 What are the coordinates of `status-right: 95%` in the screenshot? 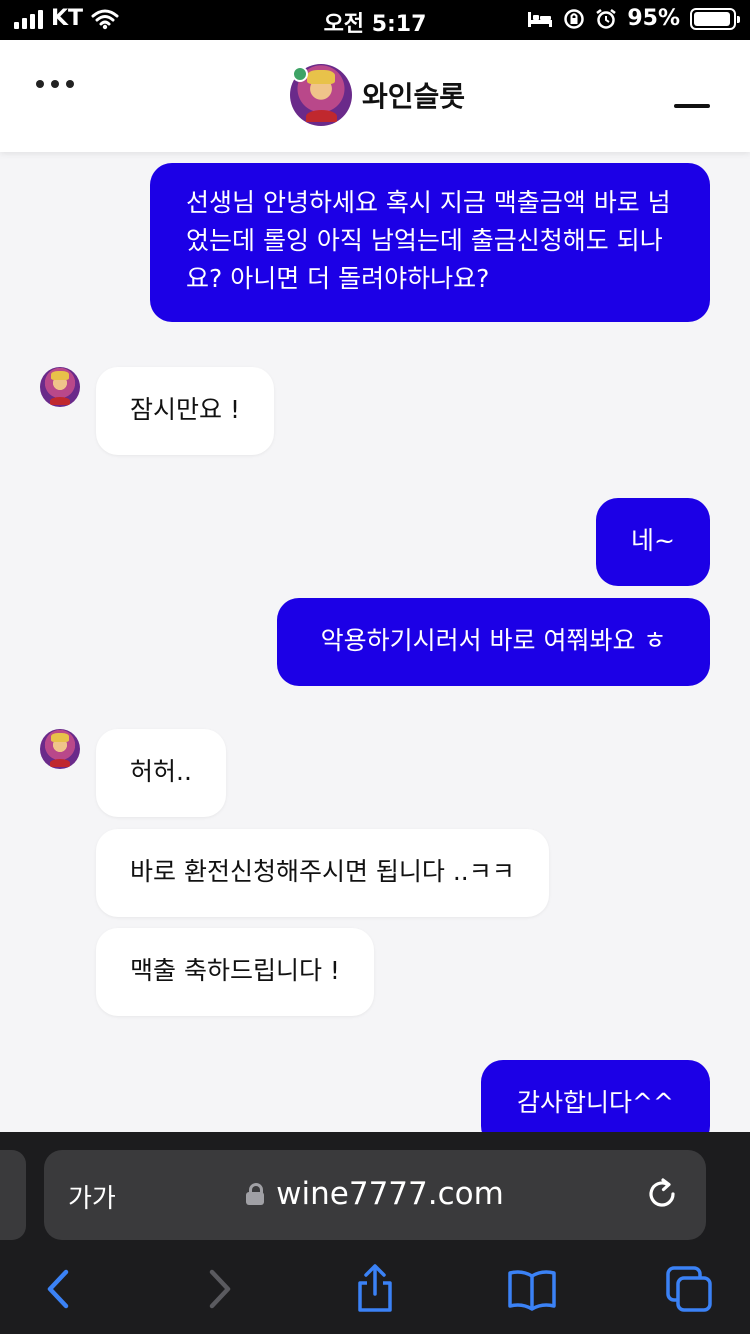 It's located at (633, 18).